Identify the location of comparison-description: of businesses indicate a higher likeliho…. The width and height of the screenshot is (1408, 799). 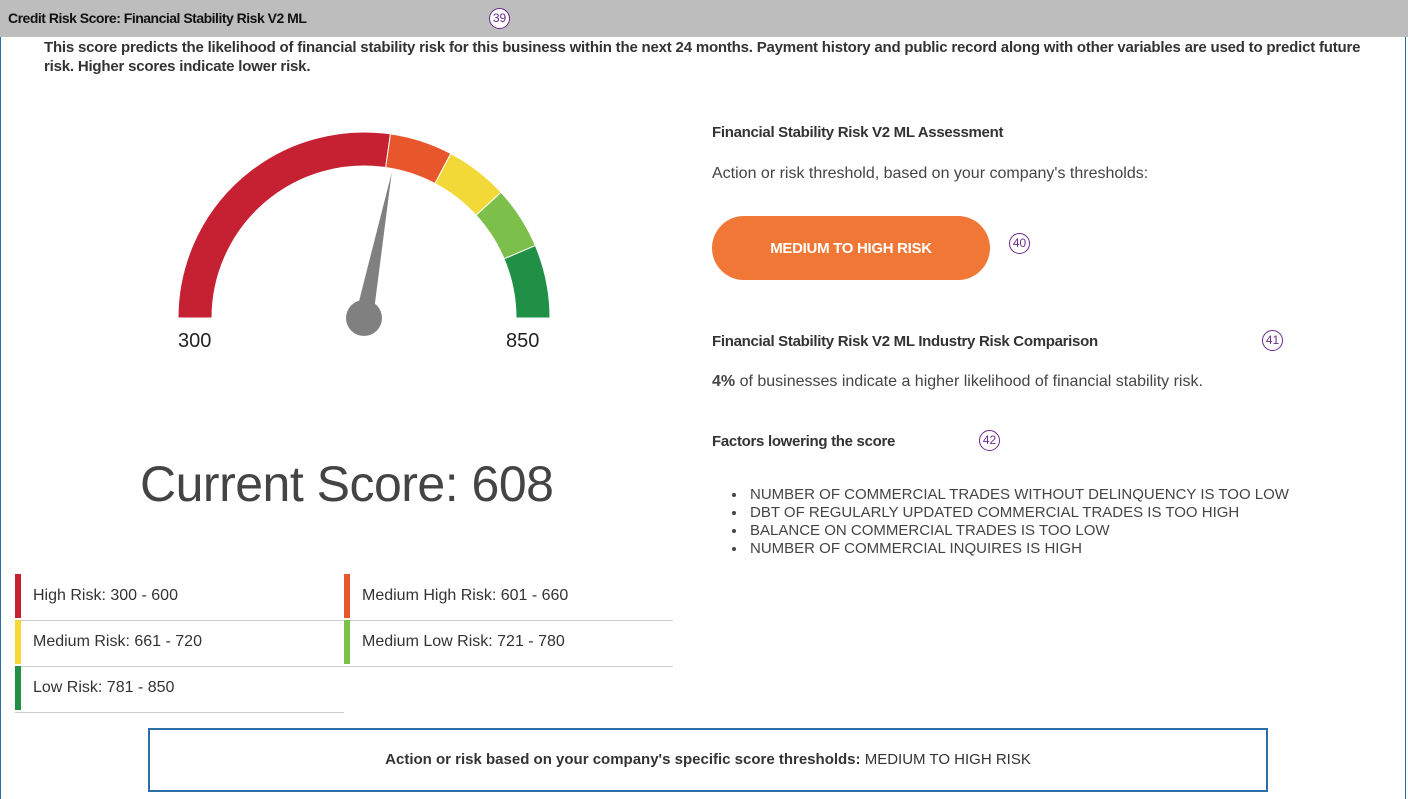
(969, 381).